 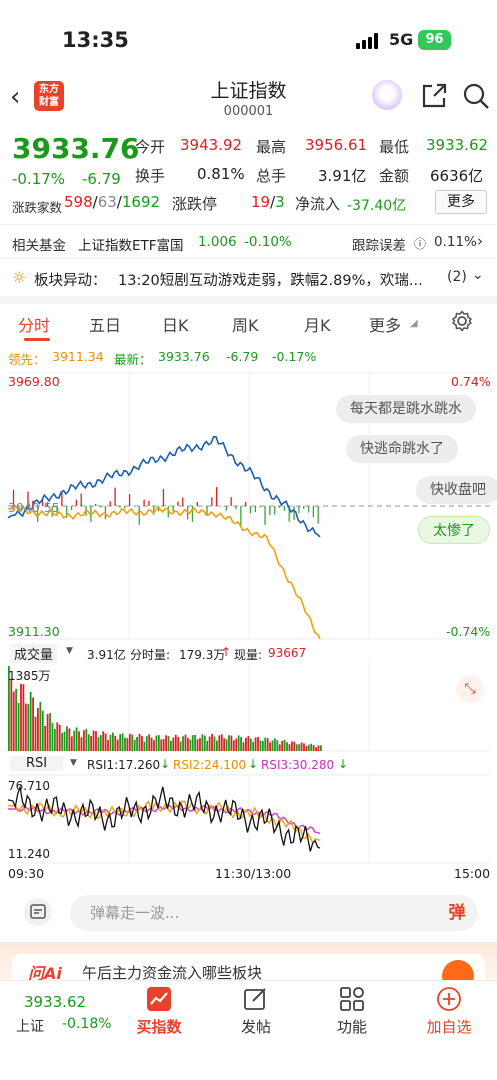 I want to click on back-icon: ‹, so click(x=15, y=97).